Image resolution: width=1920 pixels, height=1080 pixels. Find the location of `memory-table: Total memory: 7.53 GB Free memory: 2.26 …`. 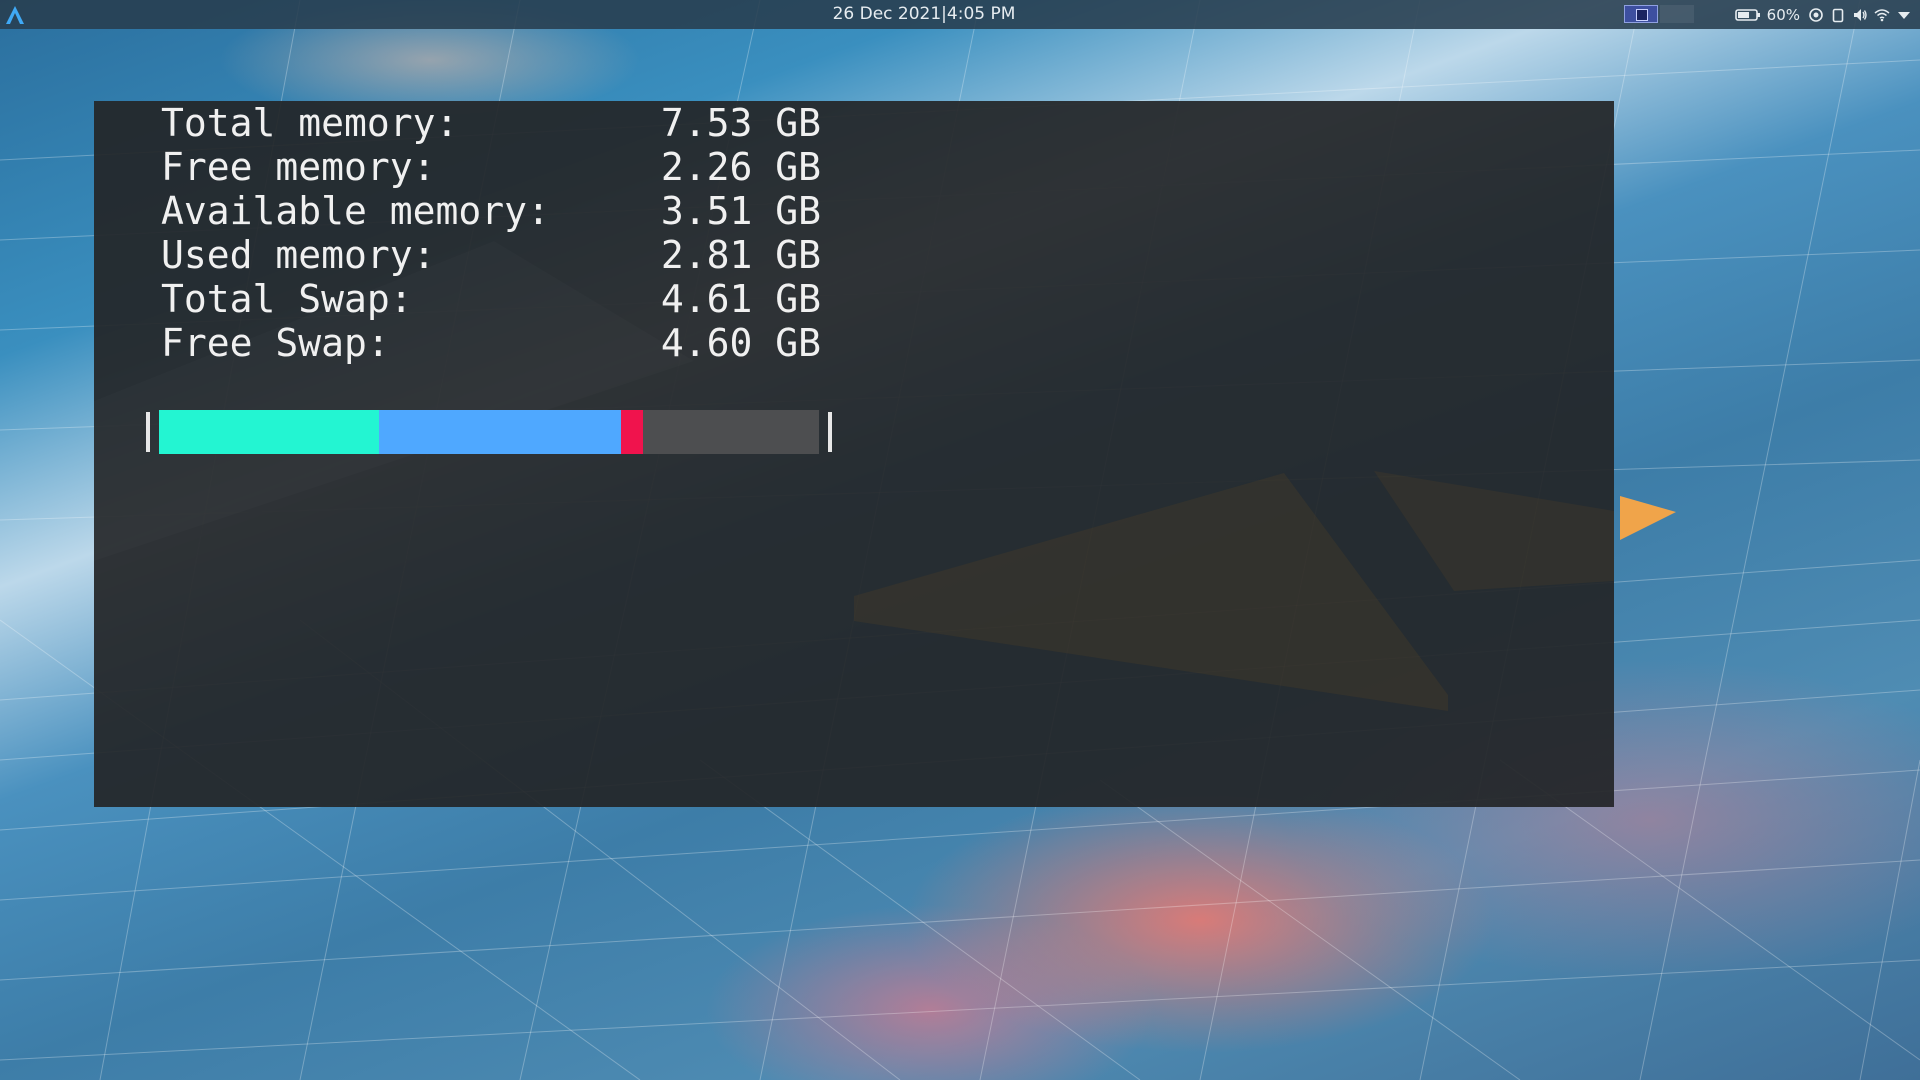

memory-table: Total memory: 7.53 GB Free memory: 2.26 … is located at coordinates (491, 233).